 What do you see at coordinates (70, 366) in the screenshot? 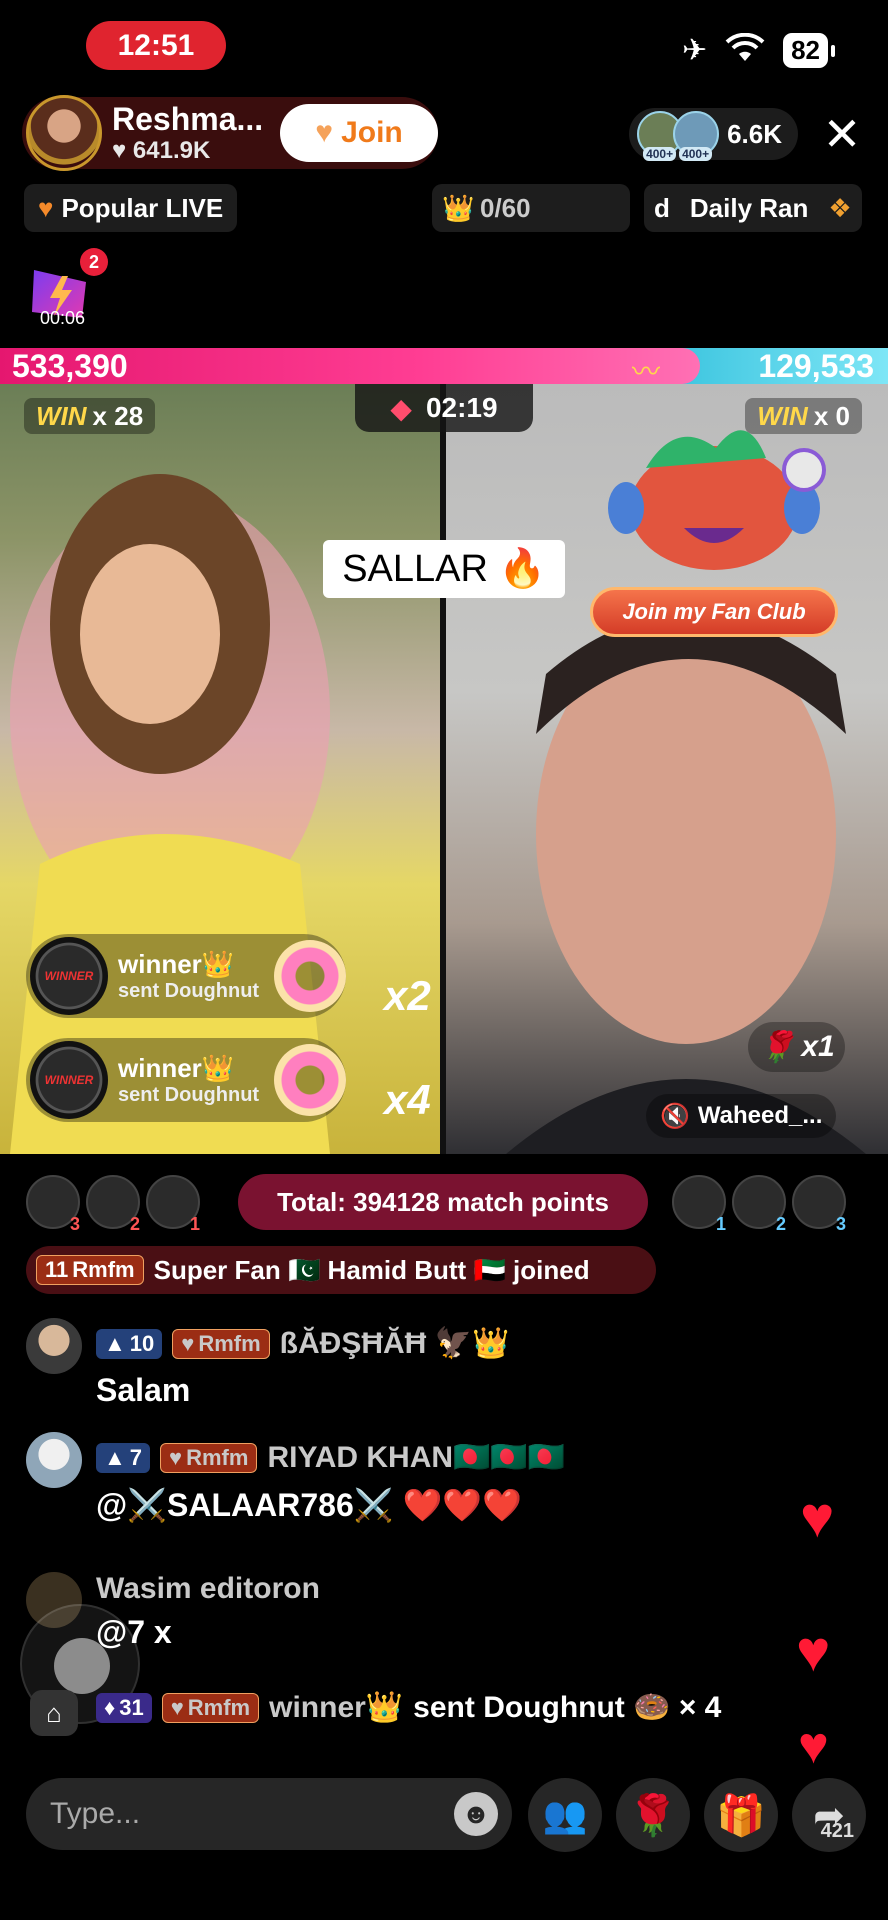
I see `left-score: 533,390` at bounding box center [70, 366].